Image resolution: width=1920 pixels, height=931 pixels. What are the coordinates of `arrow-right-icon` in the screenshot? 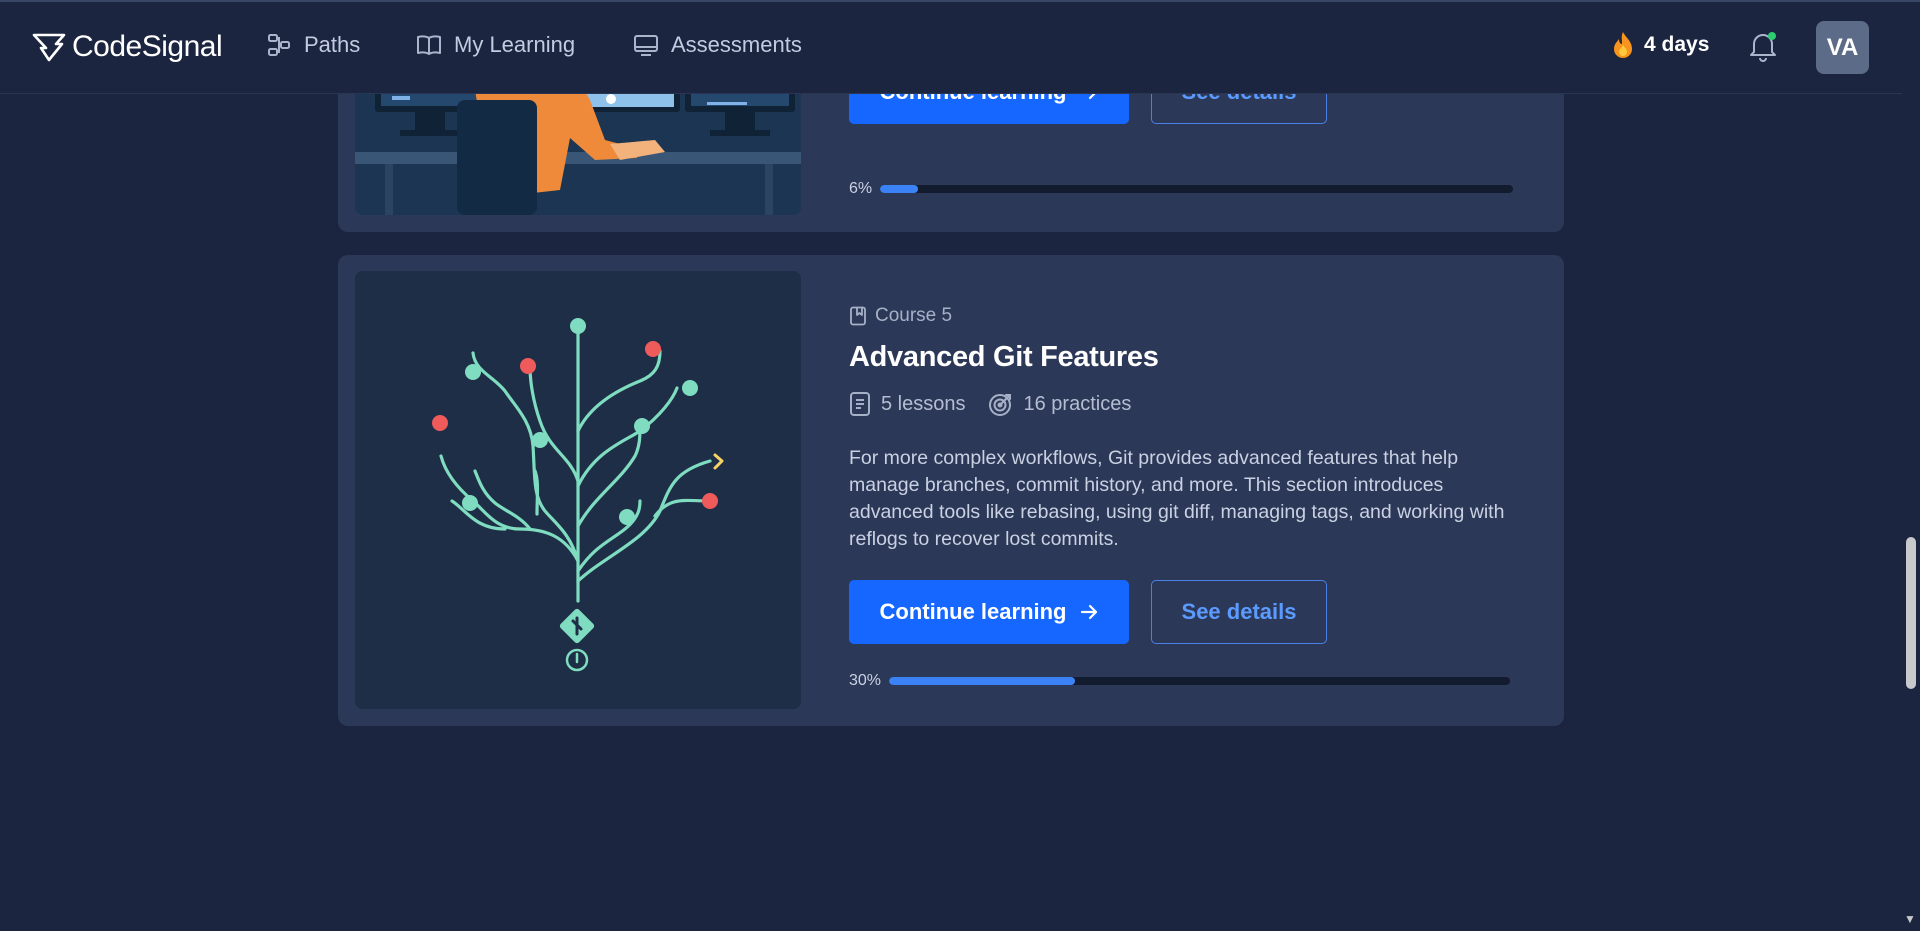 It's located at (1088, 612).